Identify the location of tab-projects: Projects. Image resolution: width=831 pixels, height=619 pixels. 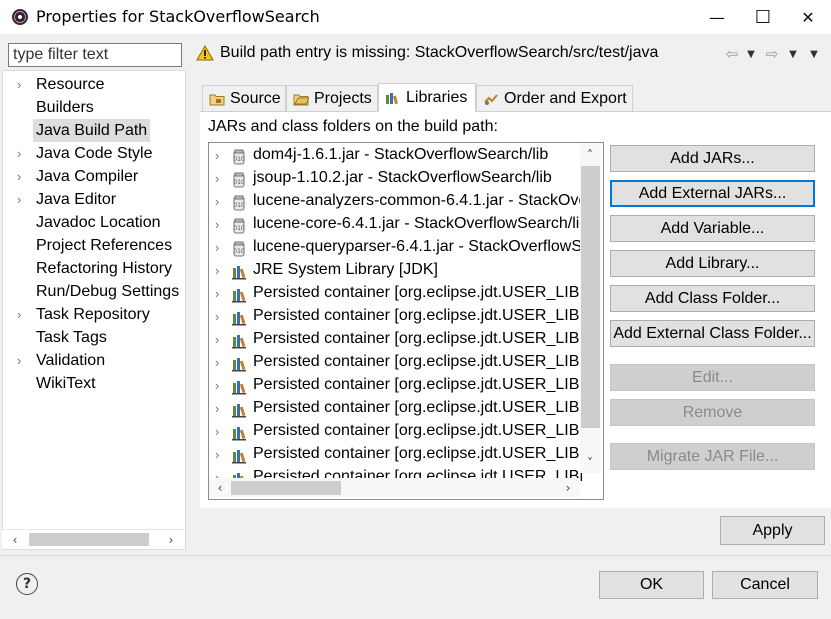
(332, 98).